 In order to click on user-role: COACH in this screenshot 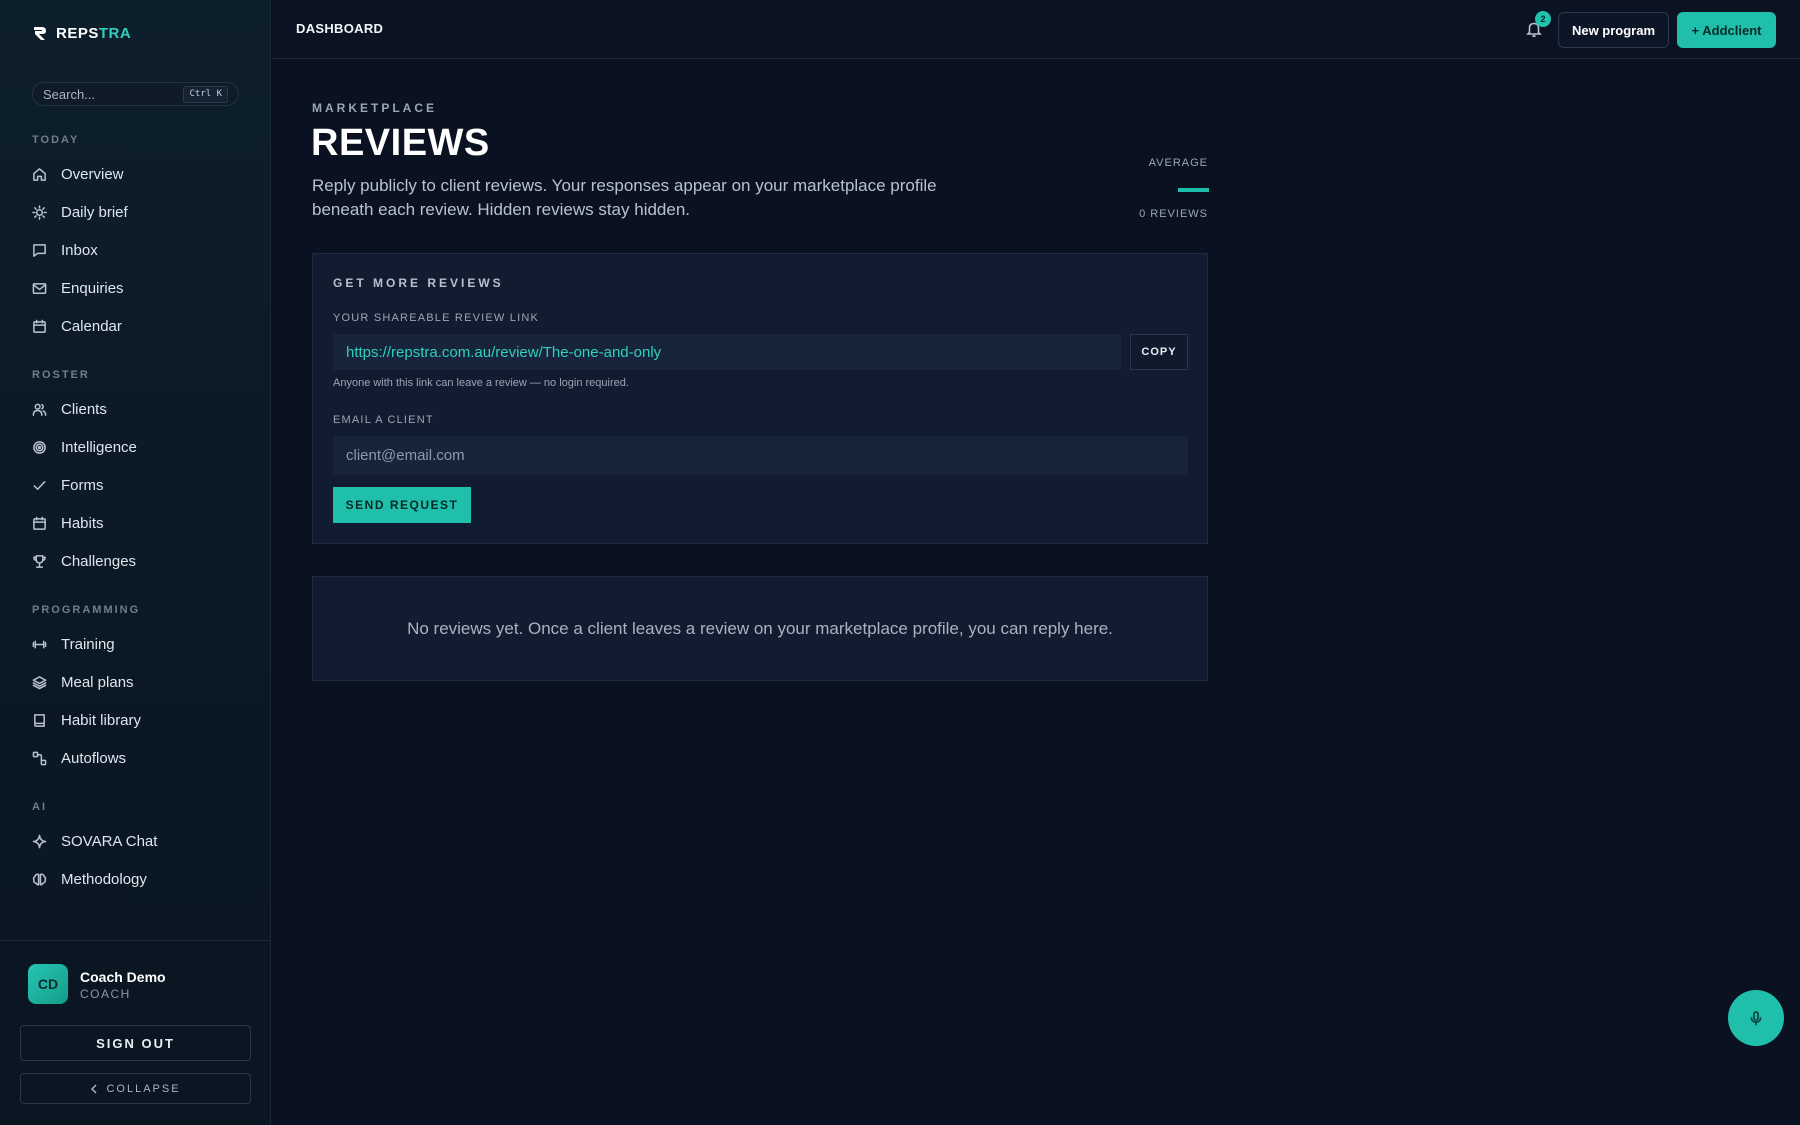, I will do `click(105, 994)`.